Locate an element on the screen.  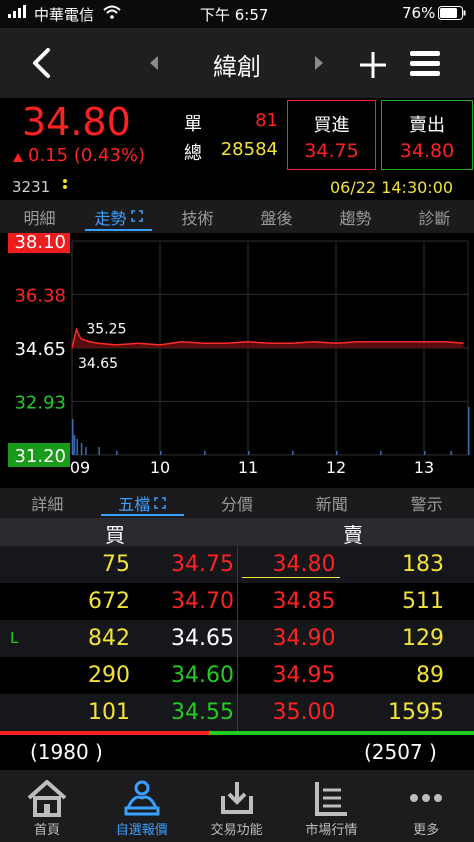
y-tick-label: 32.93 is located at coordinates (40, 402).